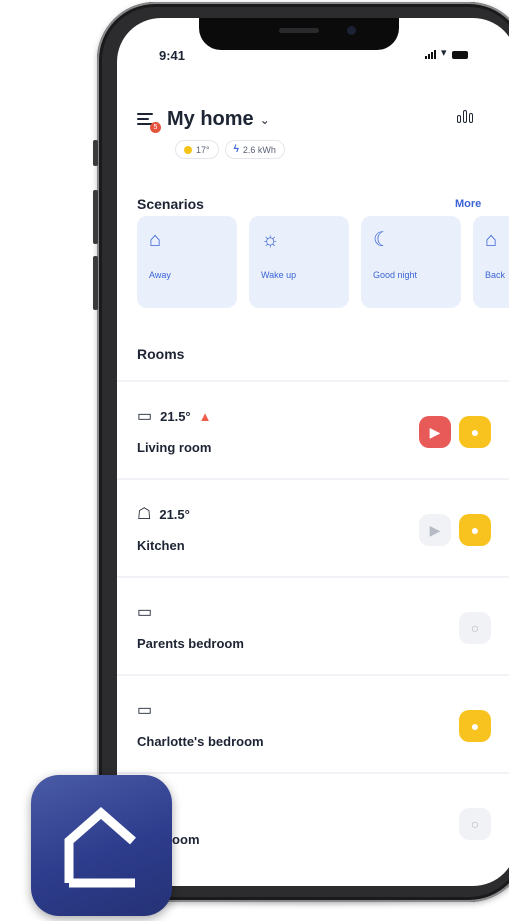  I want to click on signal-icon, so click(430, 54).